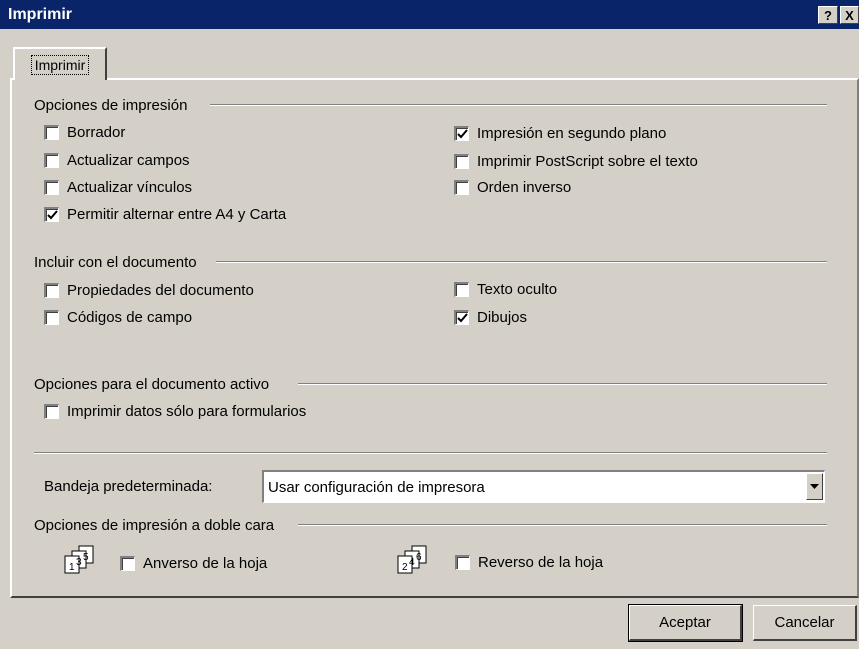  I want to click on tab-imprimir-label: Imprimir, so click(60, 64).